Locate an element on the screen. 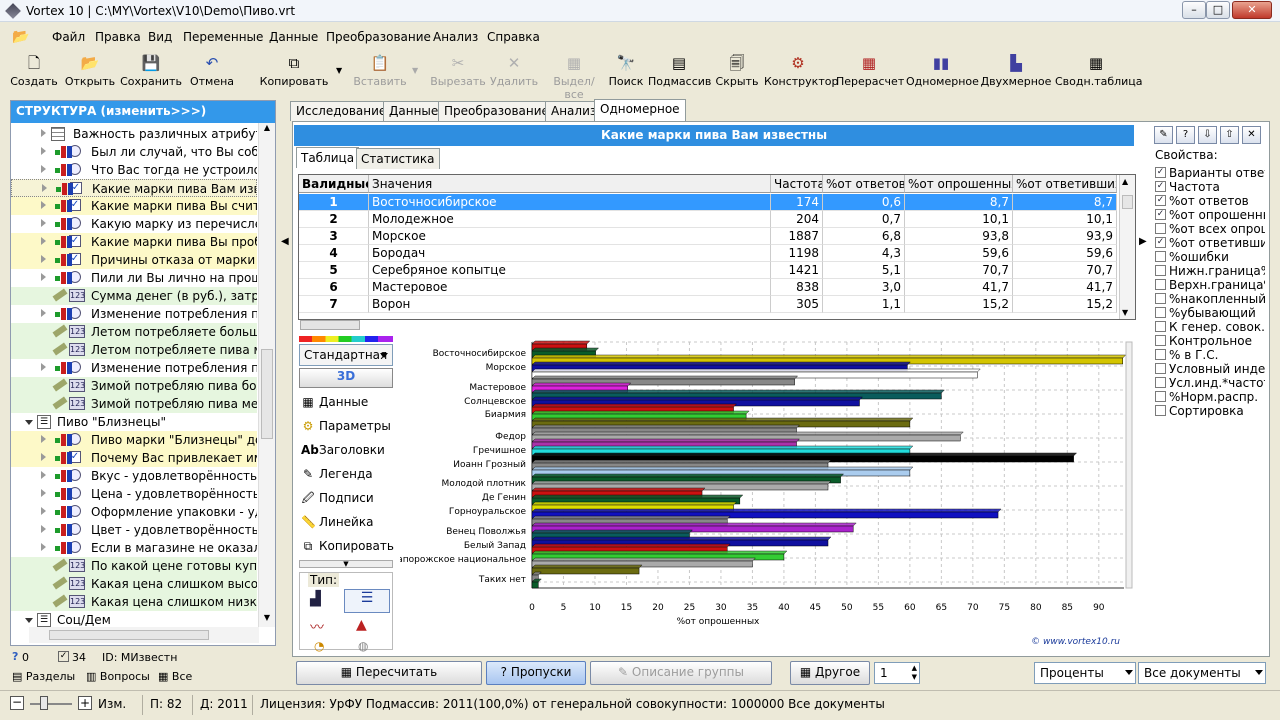 The width and height of the screenshot is (1280, 720). recalc-table-button: ▦ Пересчитать is located at coordinates (389, 673).